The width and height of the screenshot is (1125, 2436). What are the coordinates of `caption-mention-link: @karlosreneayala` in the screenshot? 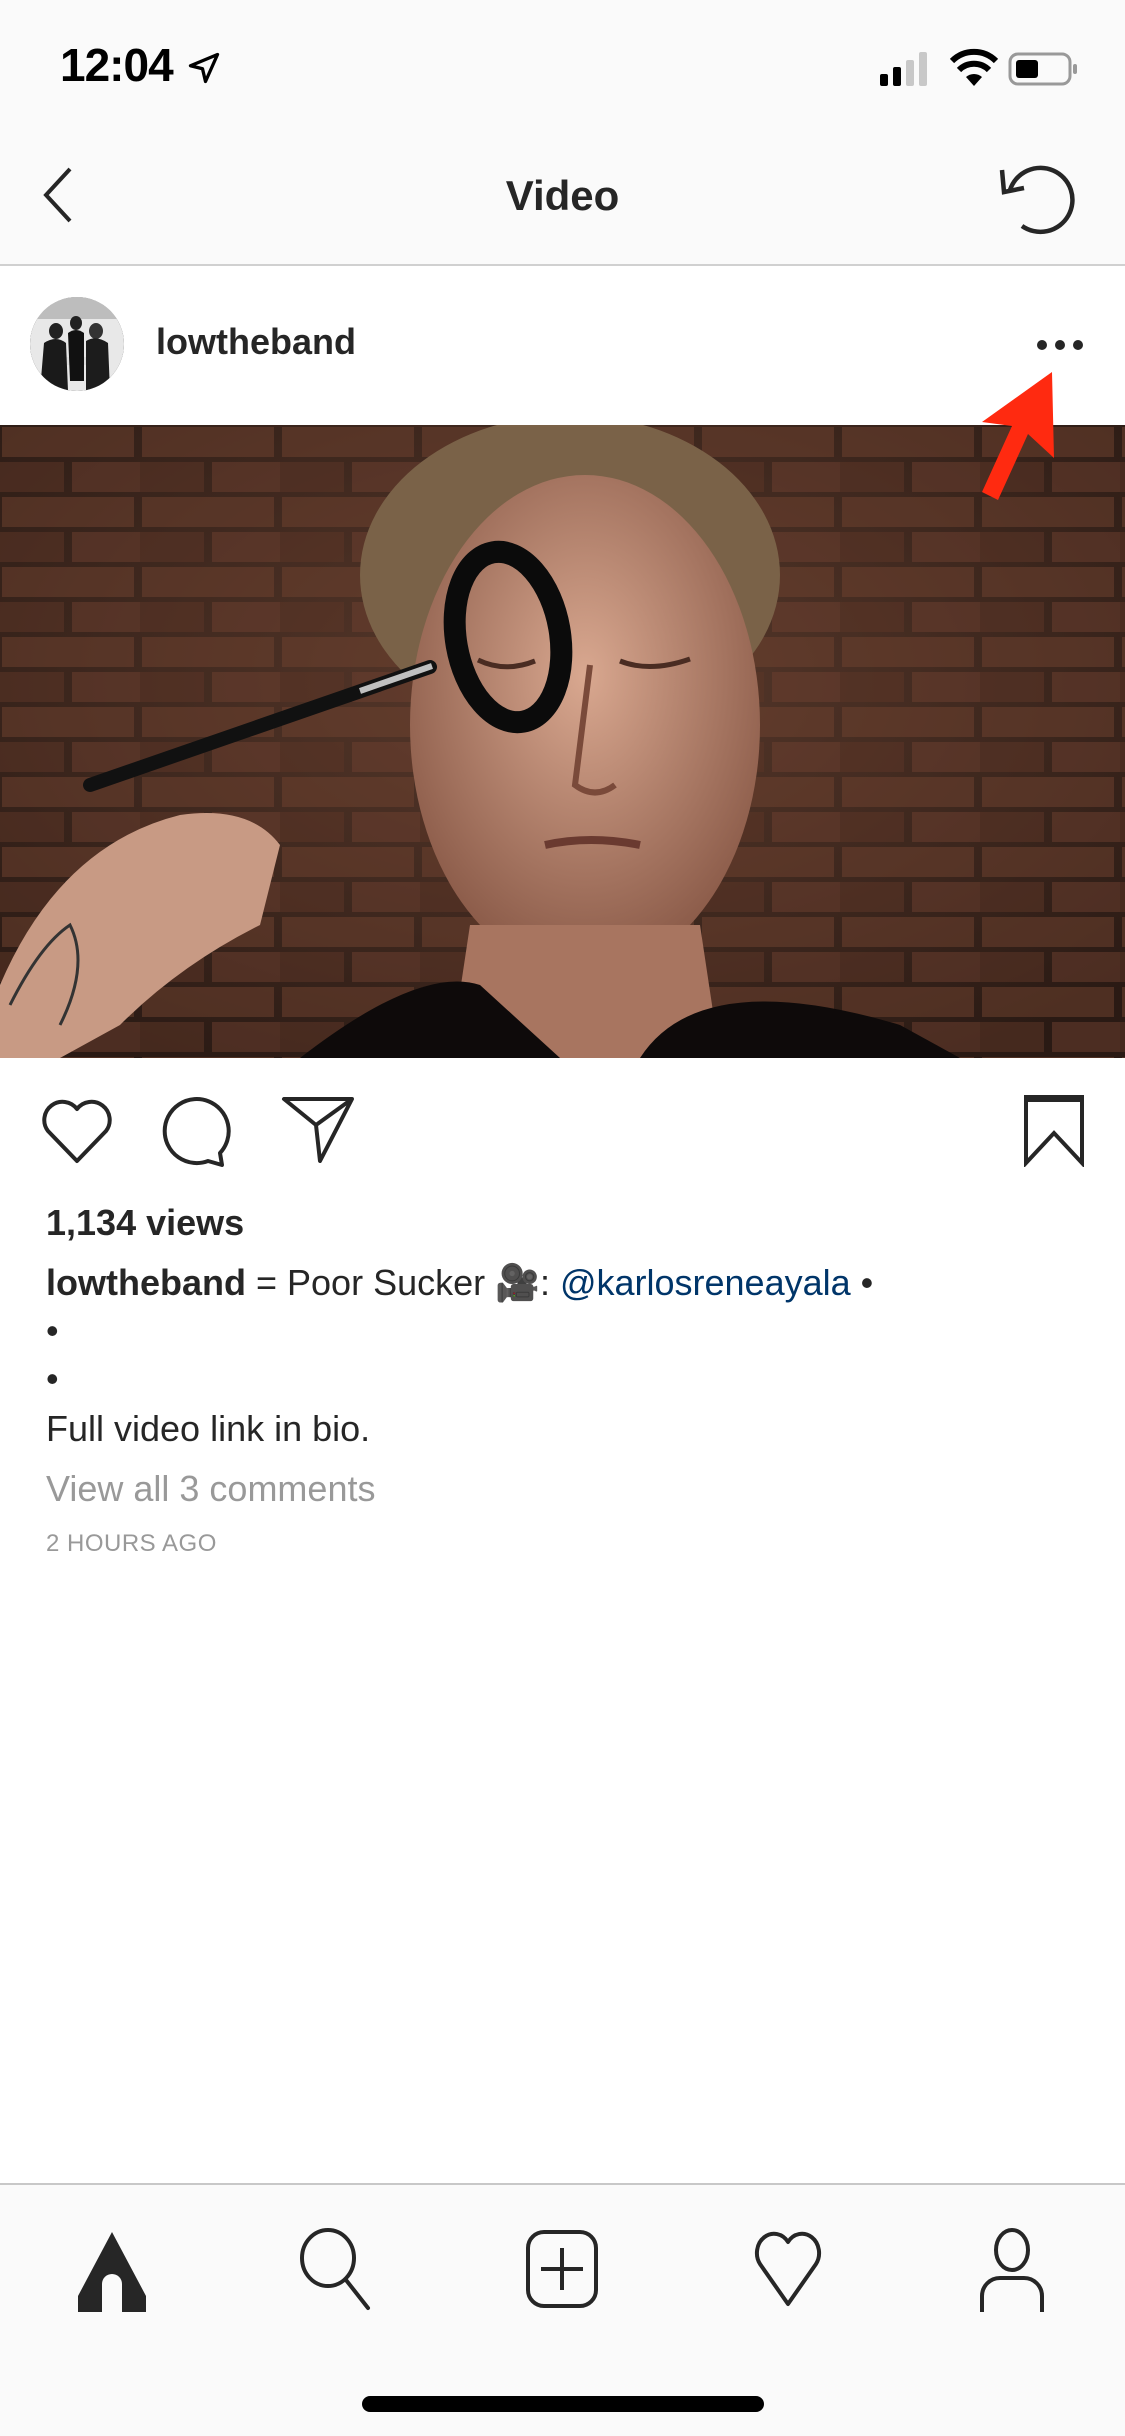 It's located at (705, 1282).